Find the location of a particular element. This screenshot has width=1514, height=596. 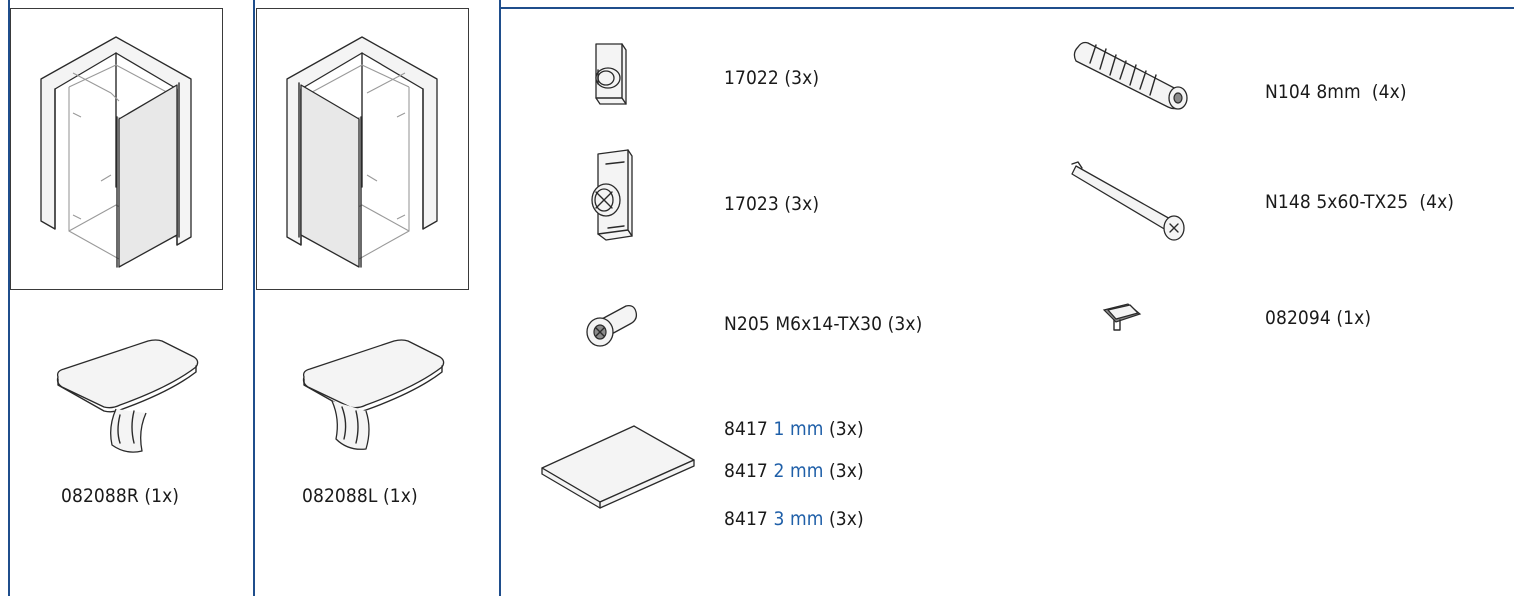

shower-thumbnail-left is located at coordinates (362, 149).